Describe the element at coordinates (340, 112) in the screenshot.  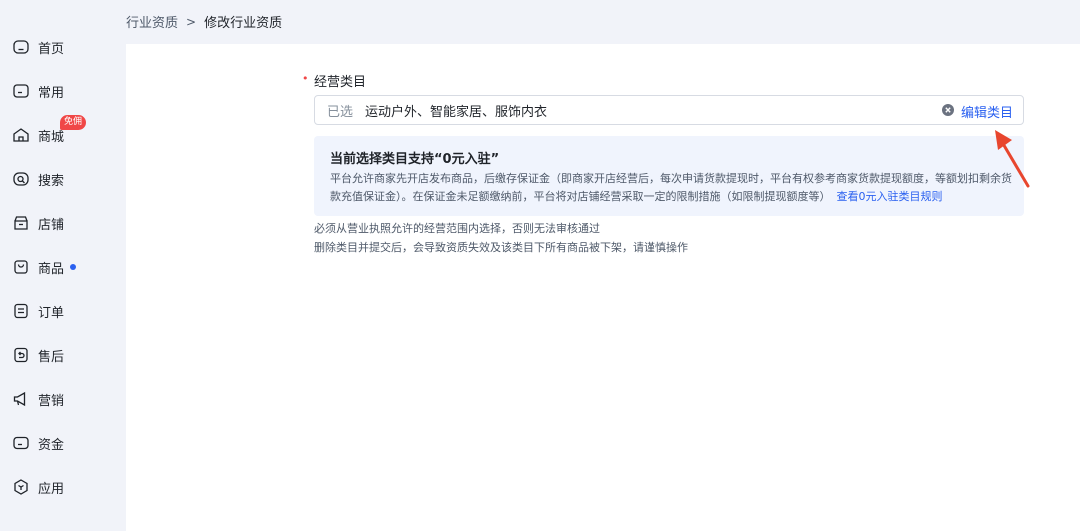
I see `select-prefix: 已选` at that location.